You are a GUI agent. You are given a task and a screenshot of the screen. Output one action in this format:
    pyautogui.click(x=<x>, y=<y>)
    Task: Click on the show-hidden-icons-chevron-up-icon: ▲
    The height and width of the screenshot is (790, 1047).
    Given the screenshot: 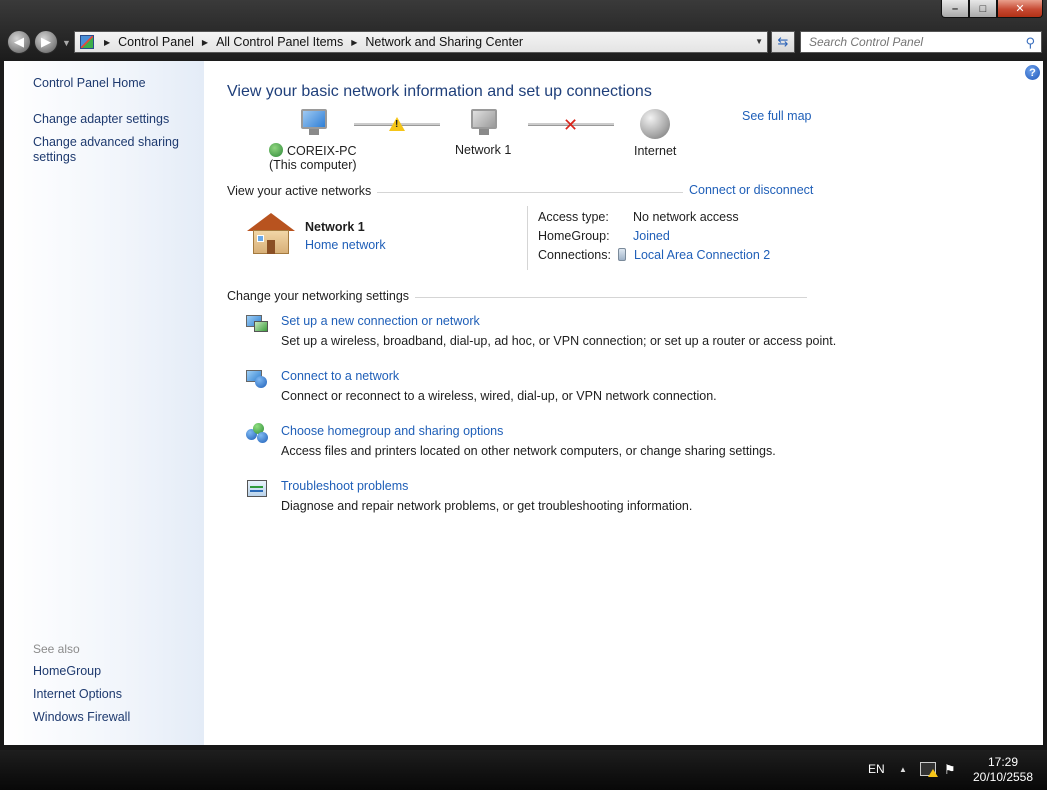 What is the action you would take?
    pyautogui.click(x=903, y=769)
    